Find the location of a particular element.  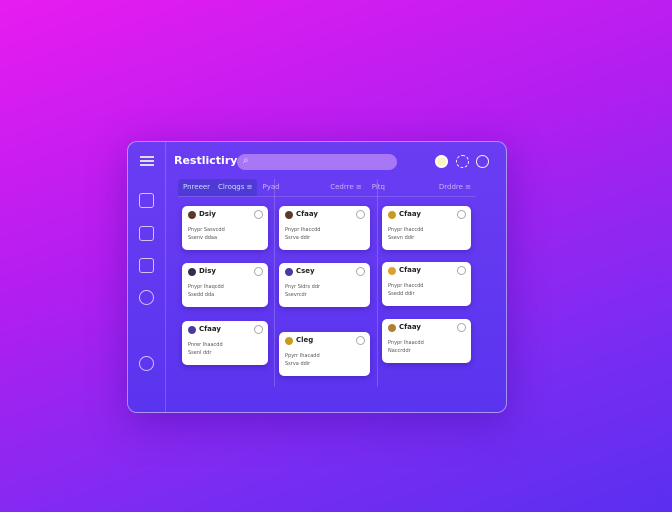

calendar-icon is located at coordinates (146, 200).